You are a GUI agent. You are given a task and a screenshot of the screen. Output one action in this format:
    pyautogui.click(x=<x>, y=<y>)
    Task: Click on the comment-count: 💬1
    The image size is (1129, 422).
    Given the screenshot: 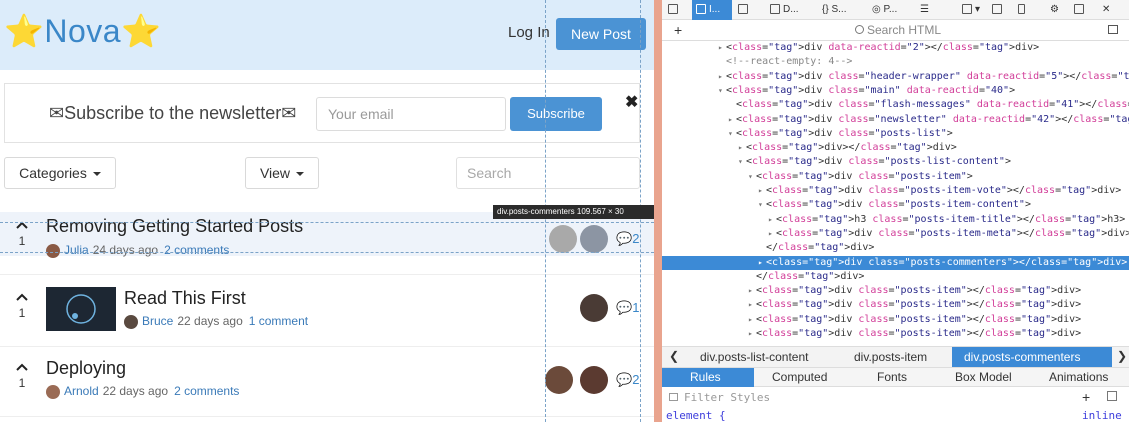 What is the action you would take?
    pyautogui.click(x=627, y=308)
    